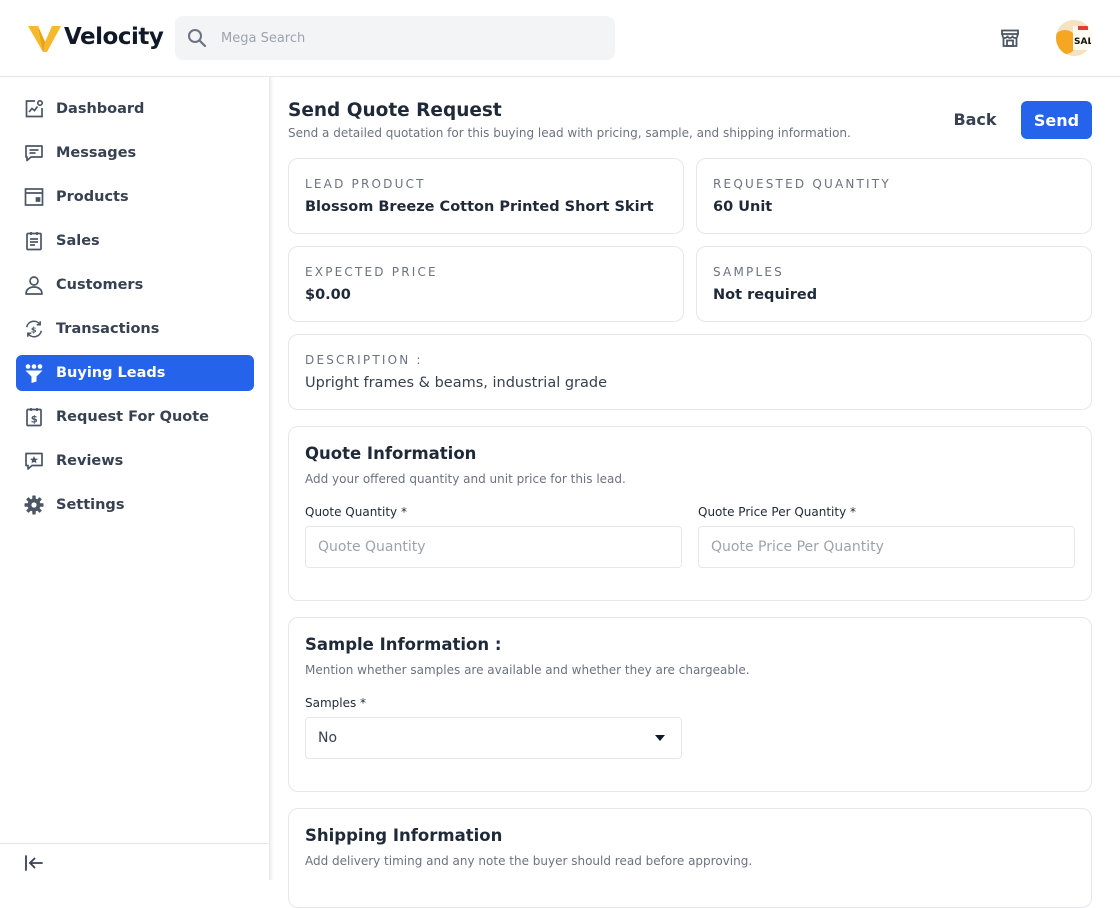 The height and width of the screenshot is (908, 1120). What do you see at coordinates (404, 835) in the screenshot?
I see `shipping-information-title: Shipping Information` at bounding box center [404, 835].